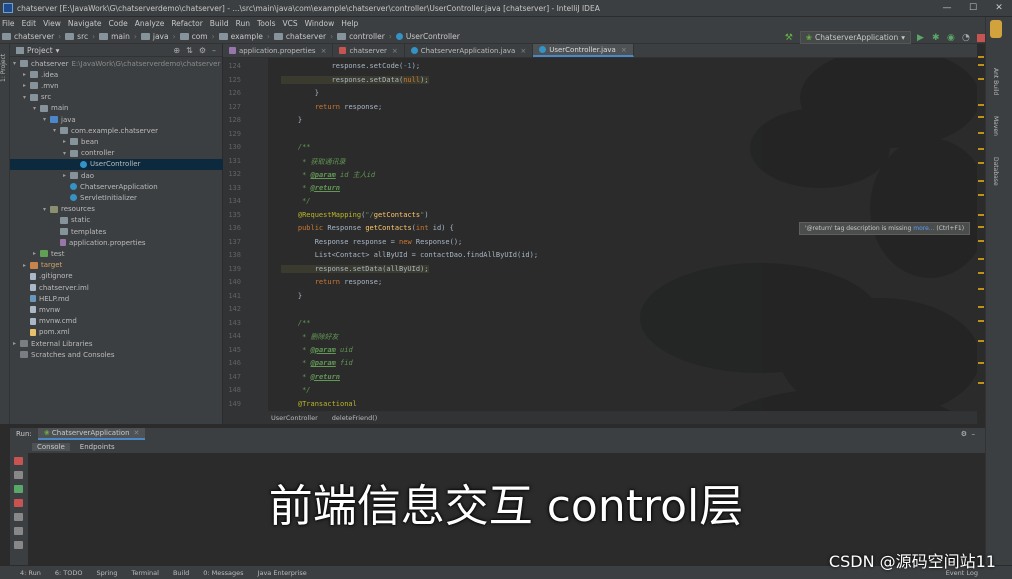 This screenshot has height=579, width=1012. Describe the element at coordinates (100, 197) in the screenshot. I see `tree-item: ServletInitializer` at that location.